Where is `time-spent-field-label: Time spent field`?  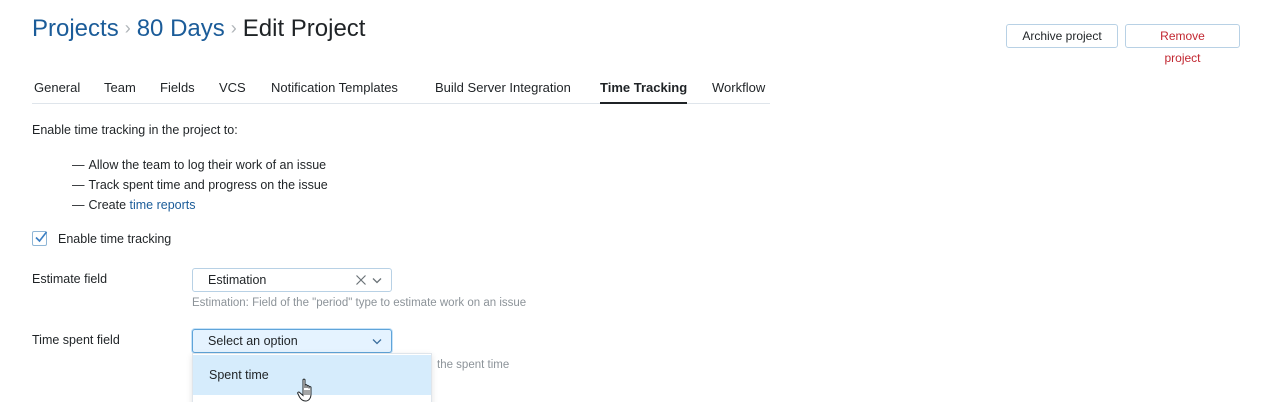
time-spent-field-label: Time spent field is located at coordinates (76, 340).